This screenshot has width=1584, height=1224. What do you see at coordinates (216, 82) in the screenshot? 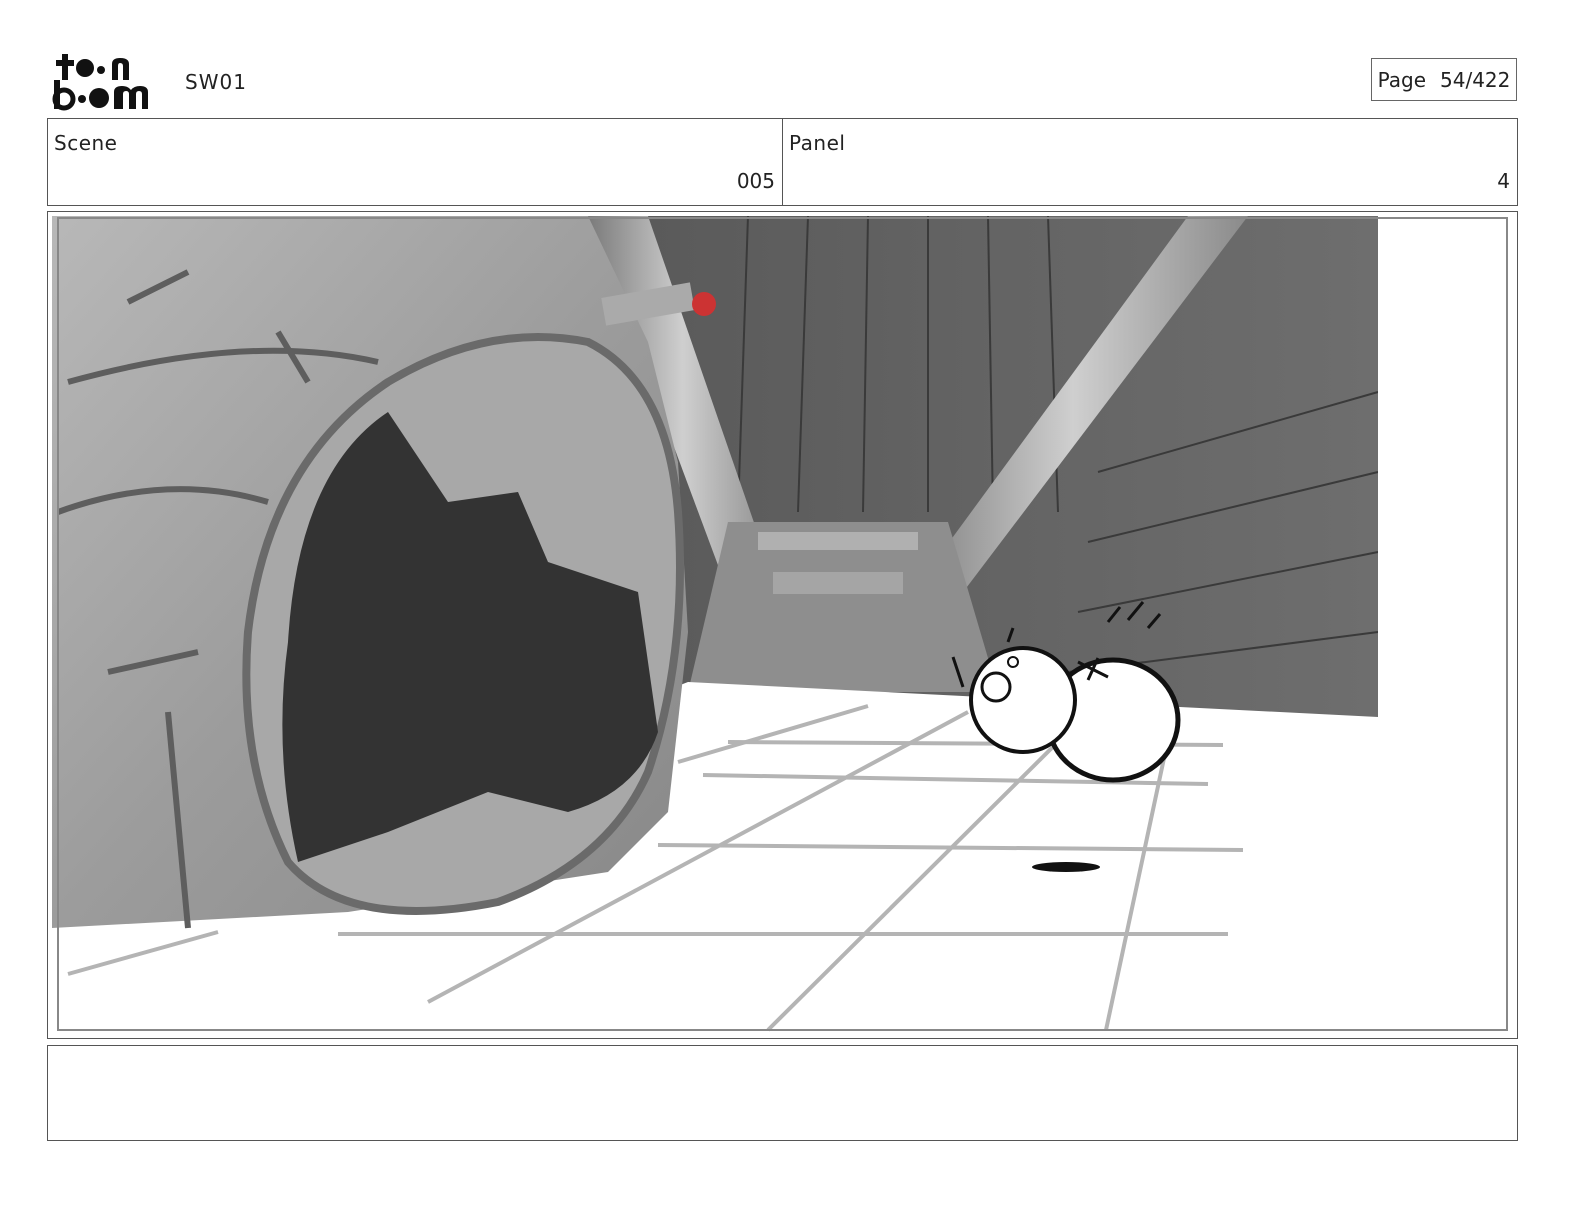
I see `project-title: SW01` at bounding box center [216, 82].